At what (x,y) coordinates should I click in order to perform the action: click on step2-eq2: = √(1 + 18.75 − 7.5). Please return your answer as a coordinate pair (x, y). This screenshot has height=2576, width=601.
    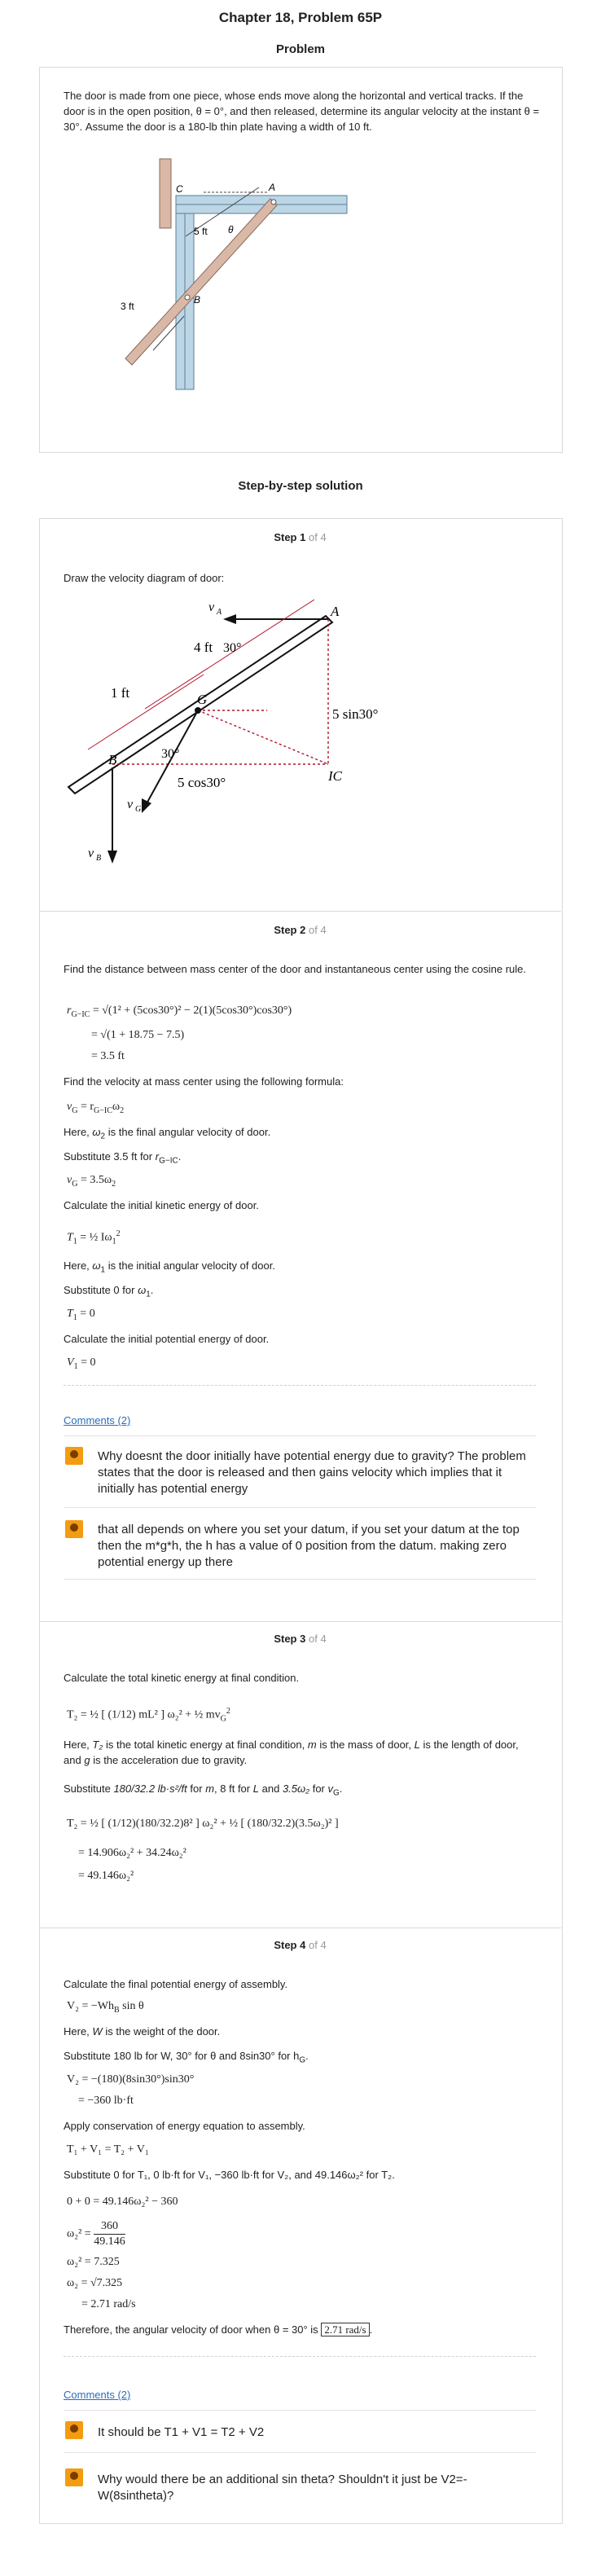
    Looking at the image, I should click on (138, 1035).